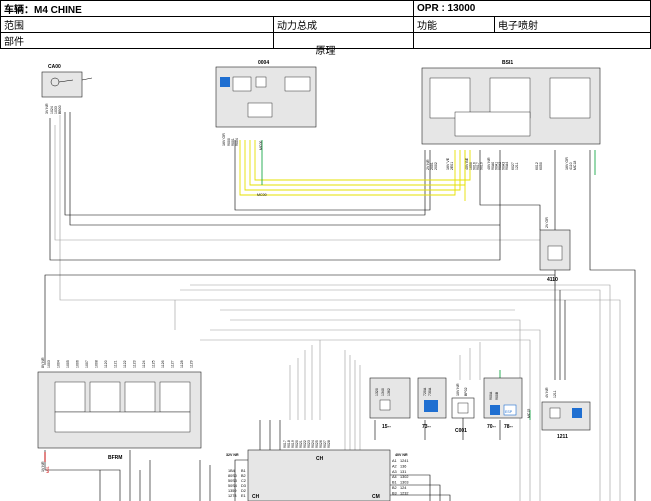  Describe the element at coordinates (59, 364) in the screenshot. I see `bfrm-wire-label: 1004` at that location.